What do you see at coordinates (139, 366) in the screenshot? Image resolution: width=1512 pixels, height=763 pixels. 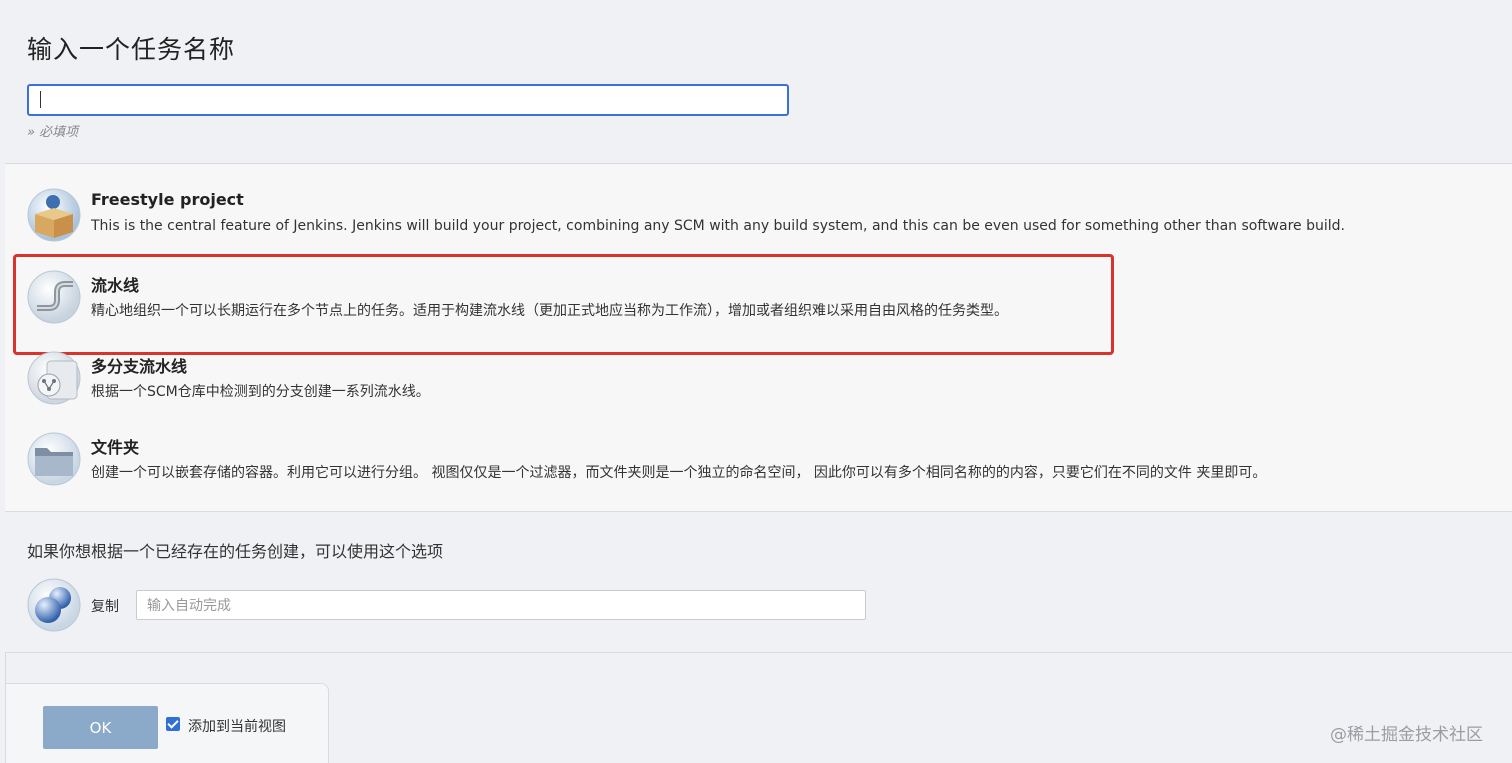 I see `job-type-title: 多分支流水线` at bounding box center [139, 366].